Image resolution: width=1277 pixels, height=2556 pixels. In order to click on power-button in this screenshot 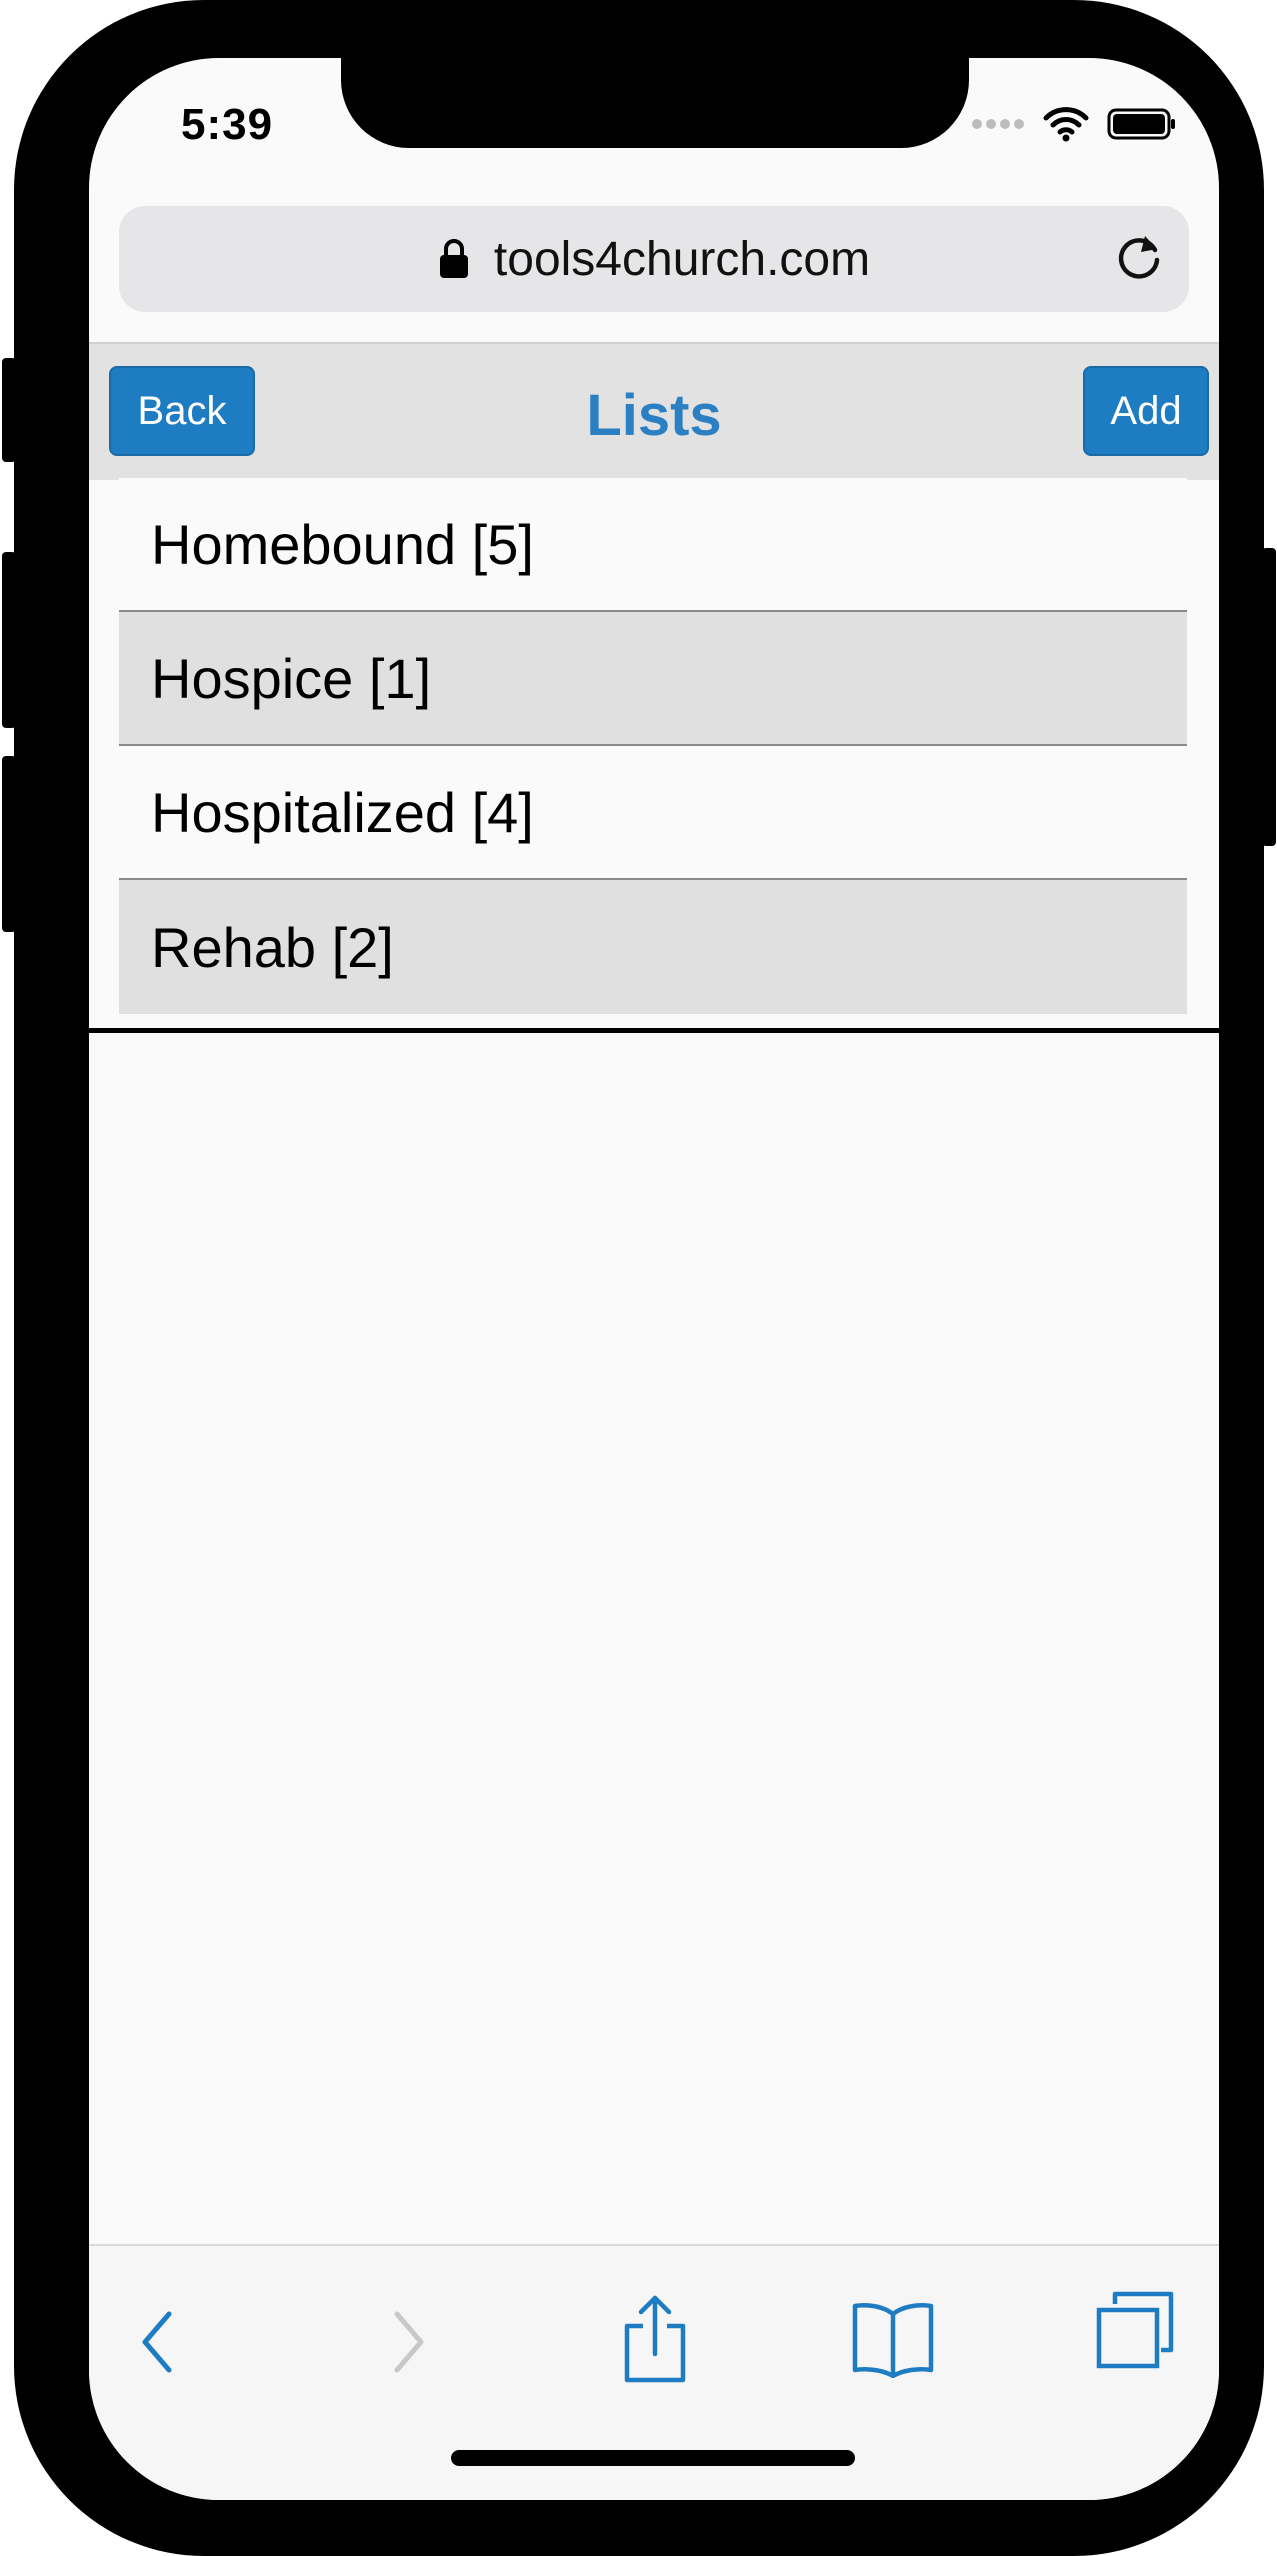, I will do `click(1269, 697)`.